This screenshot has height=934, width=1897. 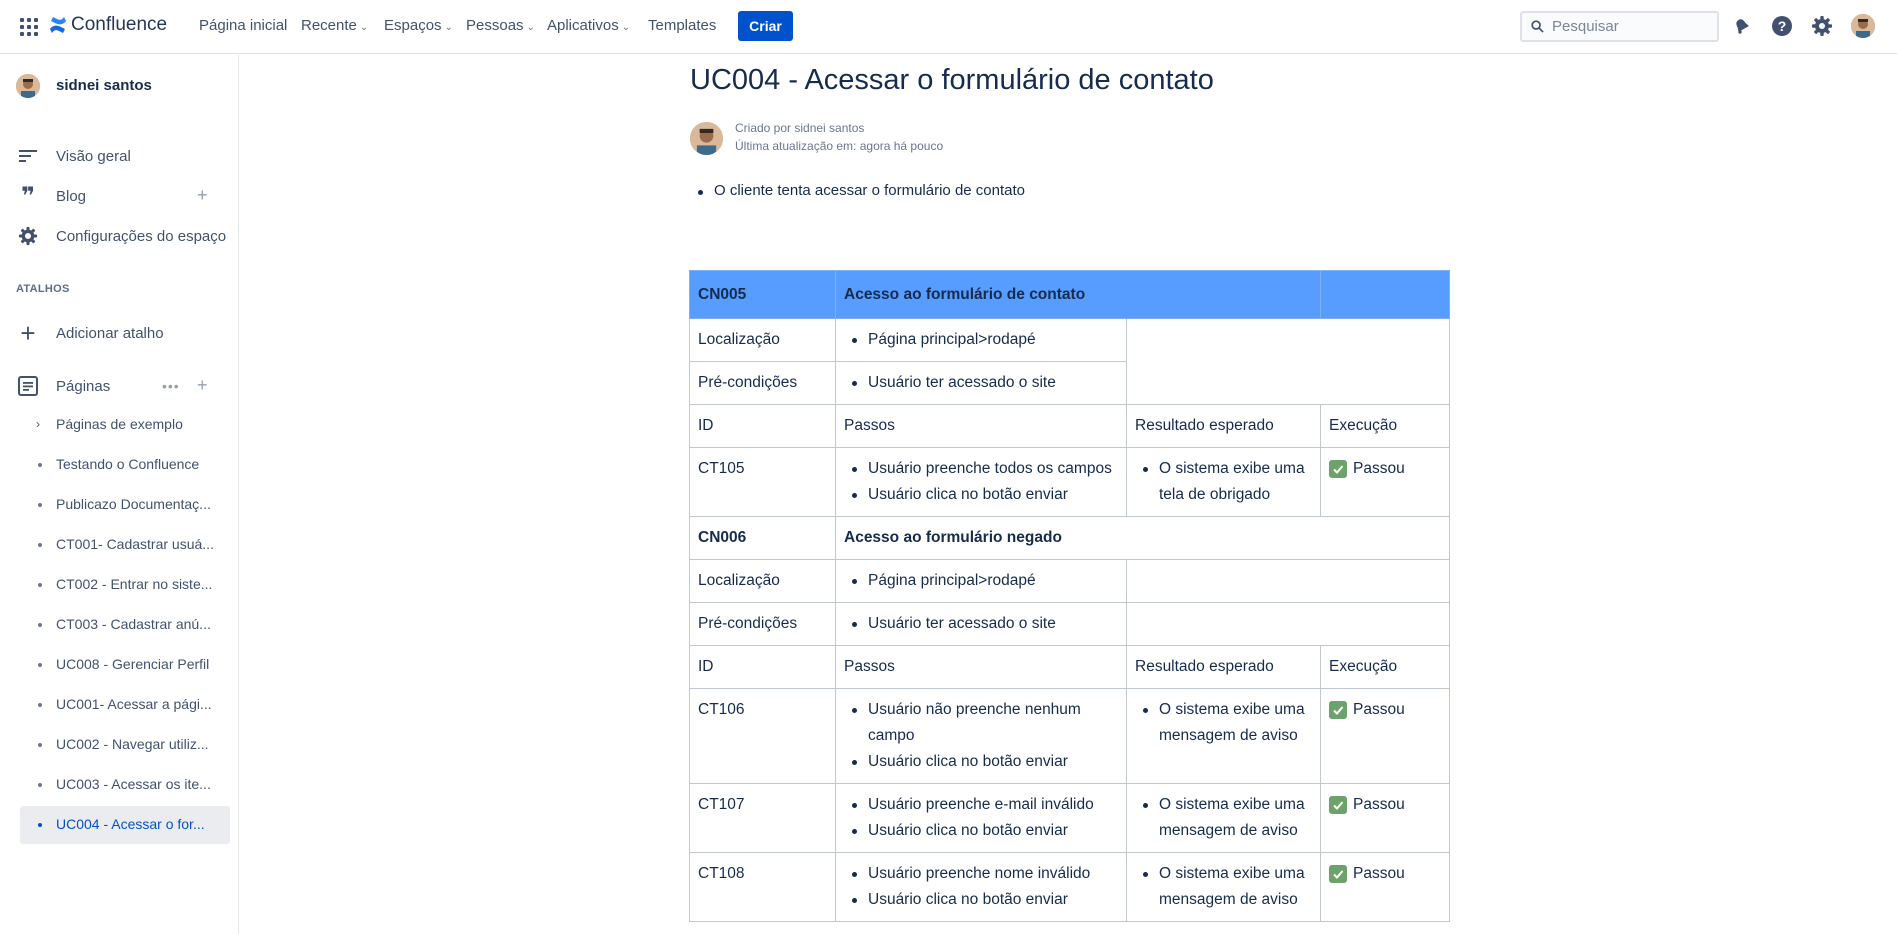 I want to click on app-switcher-icon, so click(x=29, y=27).